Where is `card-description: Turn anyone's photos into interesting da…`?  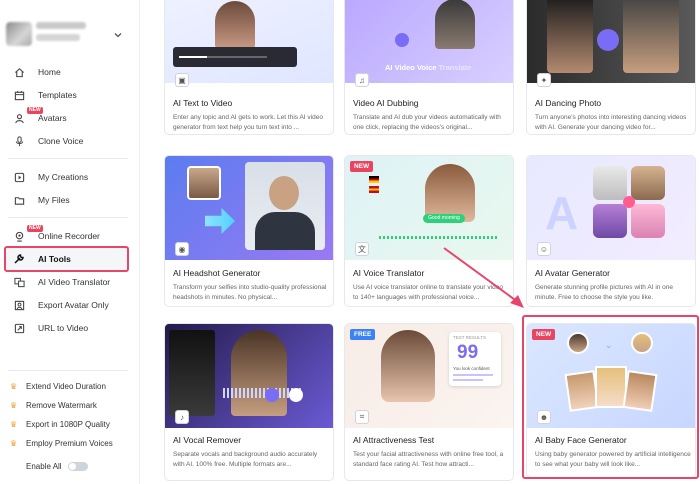 card-description: Turn anyone's photos into interesting da… is located at coordinates (611, 122).